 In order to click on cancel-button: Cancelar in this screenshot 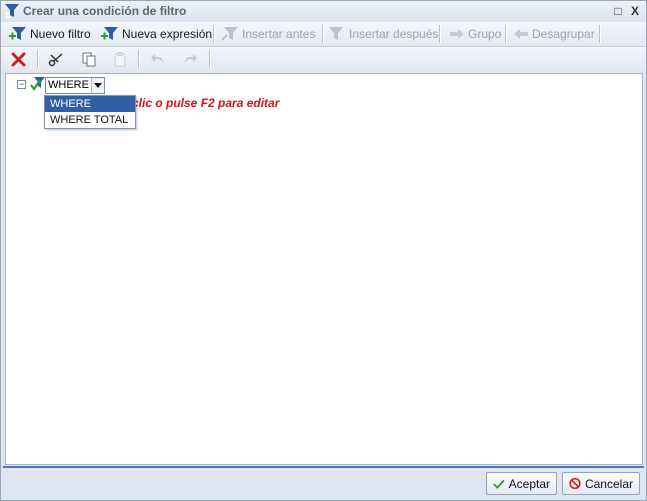, I will do `click(601, 483)`.